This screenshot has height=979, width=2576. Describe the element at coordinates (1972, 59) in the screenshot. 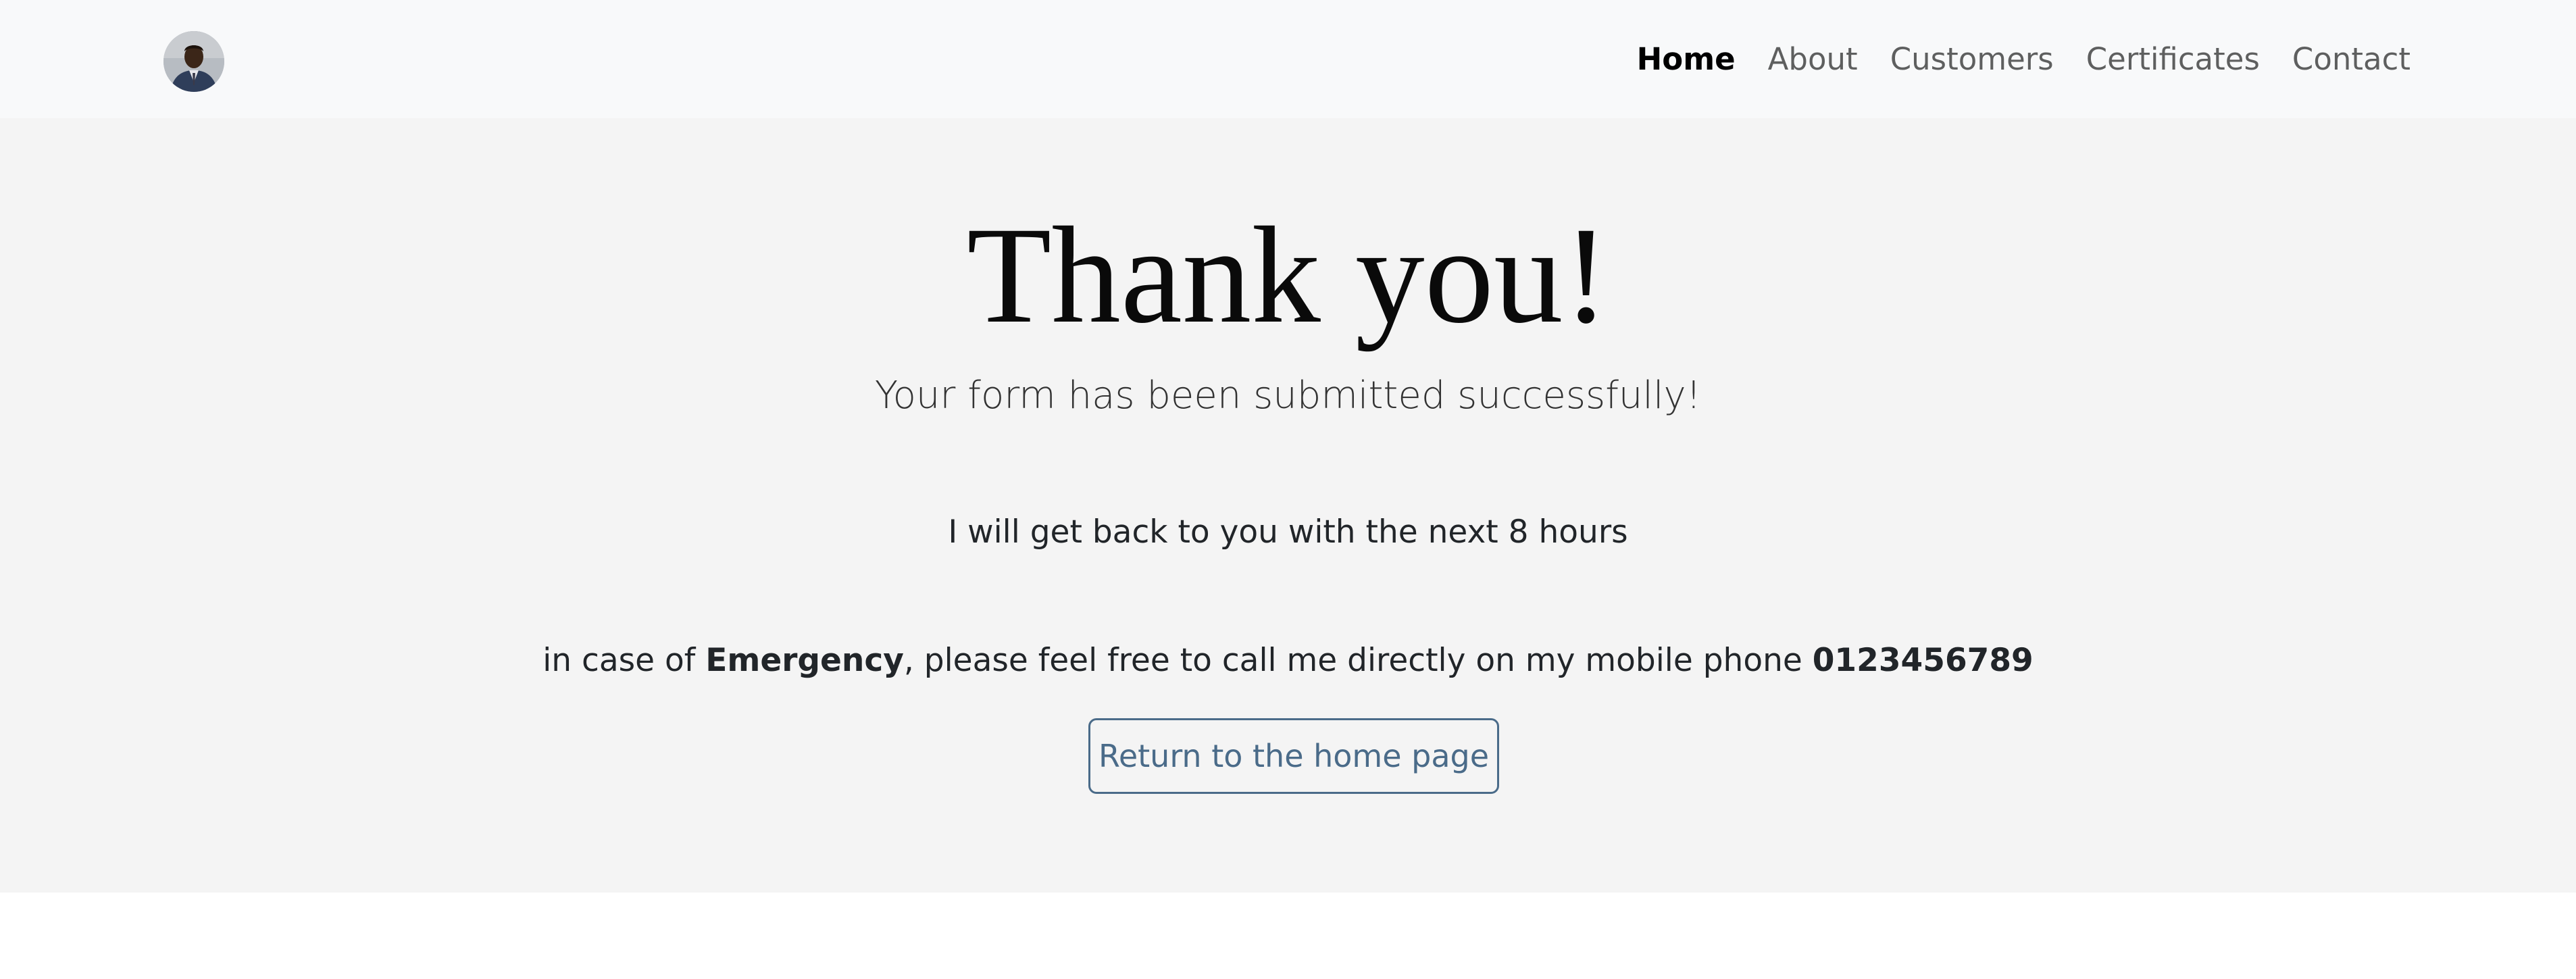

I see `nav-link-customers: Customers` at that location.